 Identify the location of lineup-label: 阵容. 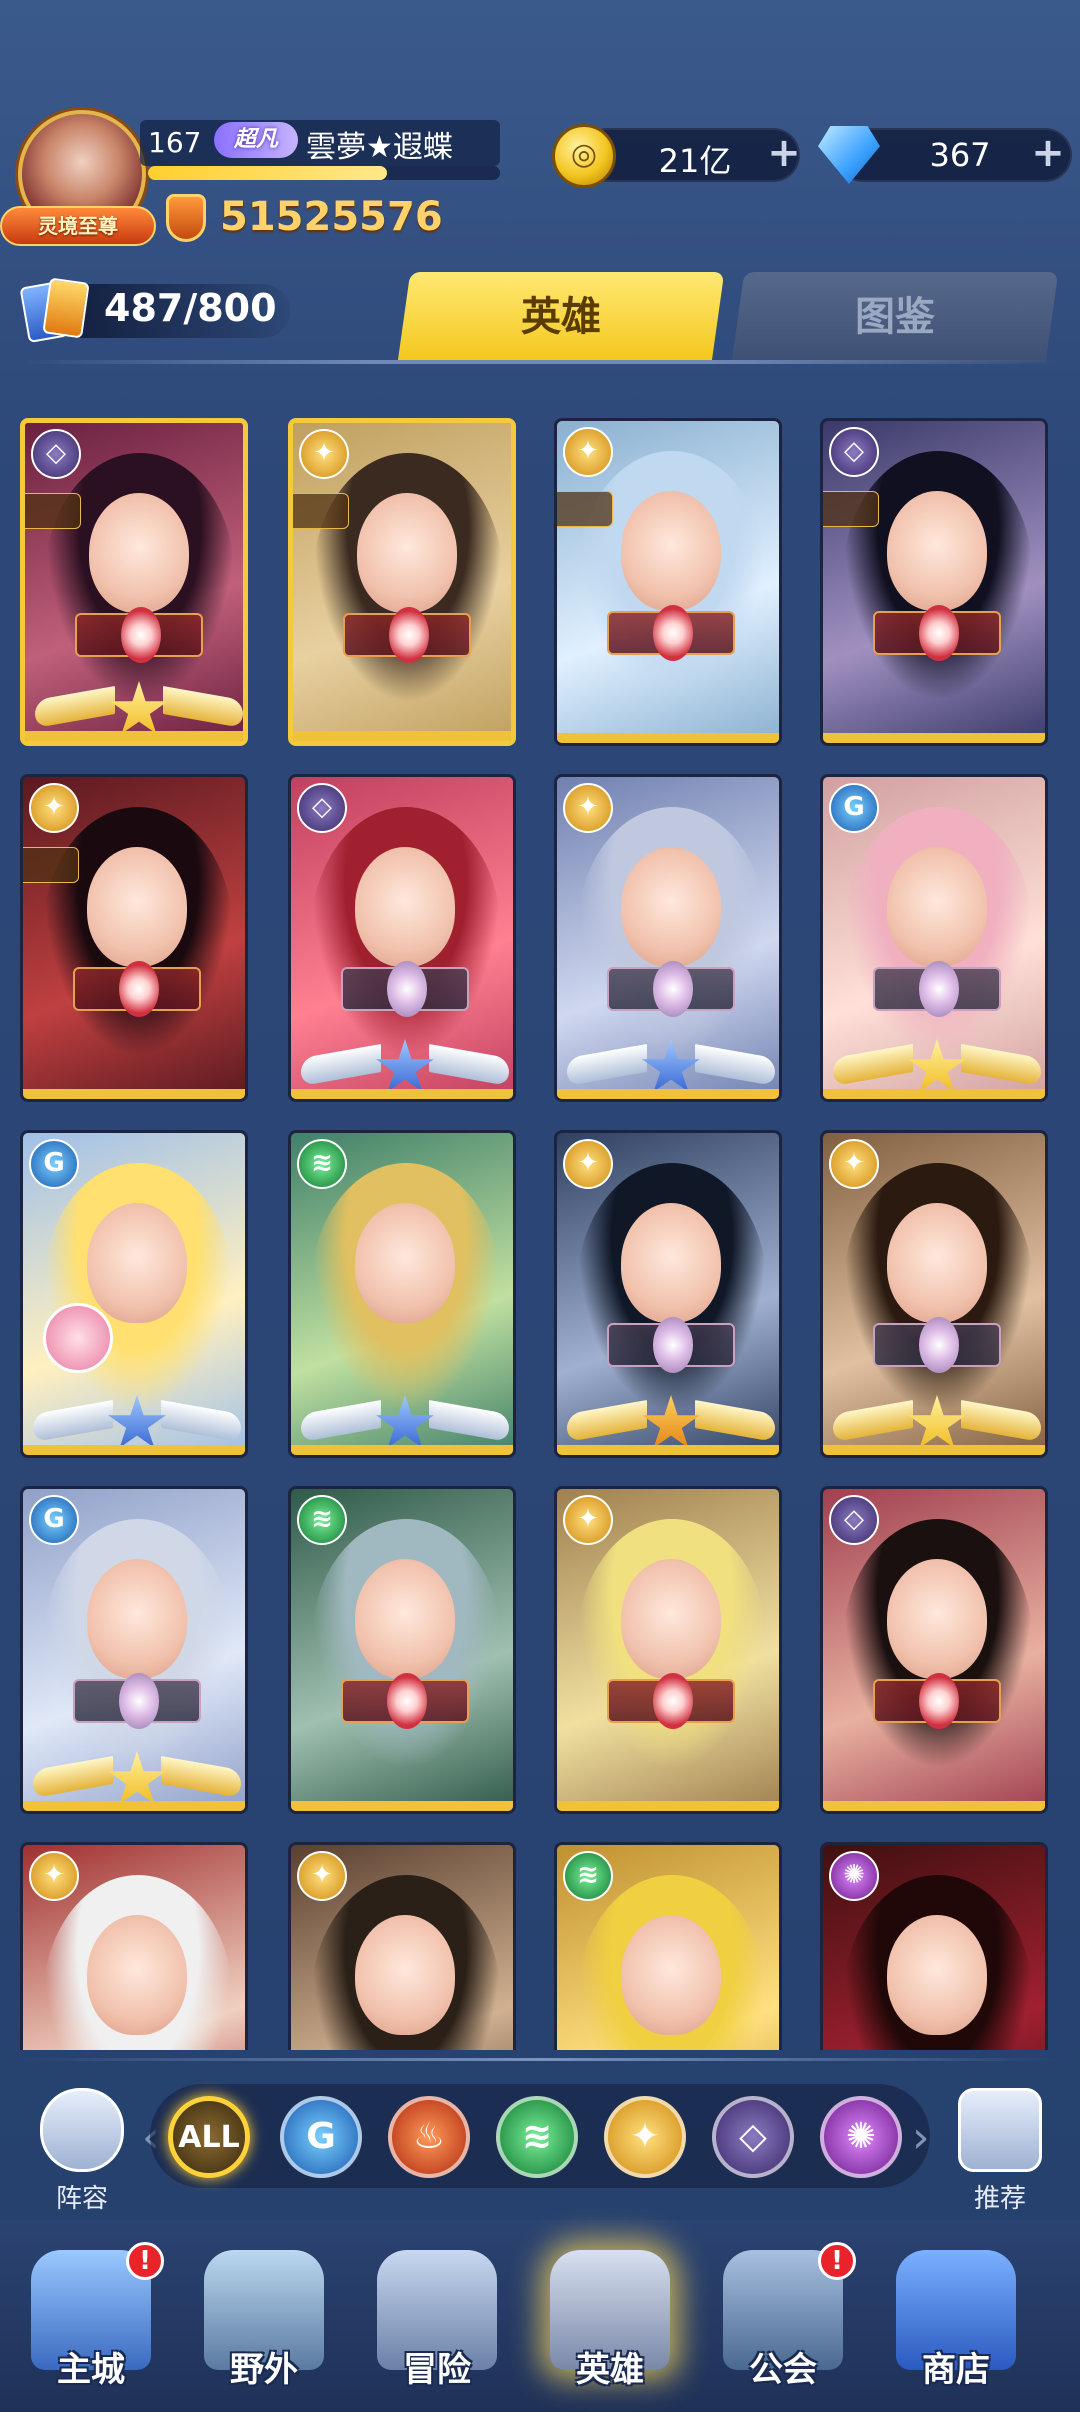
(81, 2199).